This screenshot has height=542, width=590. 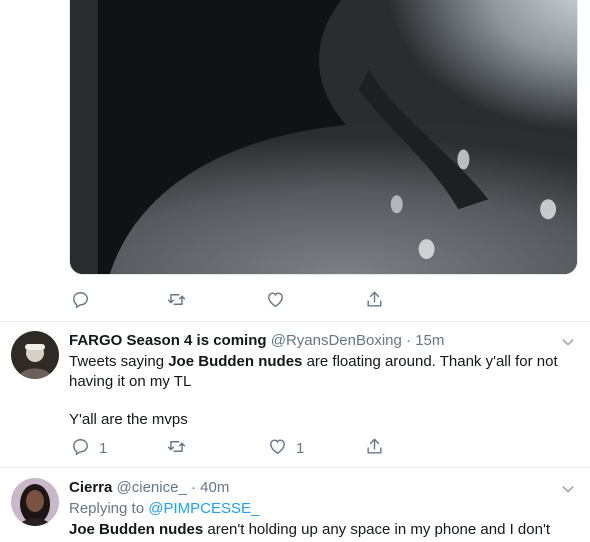 I want to click on tweet-header: Cierra @cienice_ · 40m, so click(x=149, y=488).